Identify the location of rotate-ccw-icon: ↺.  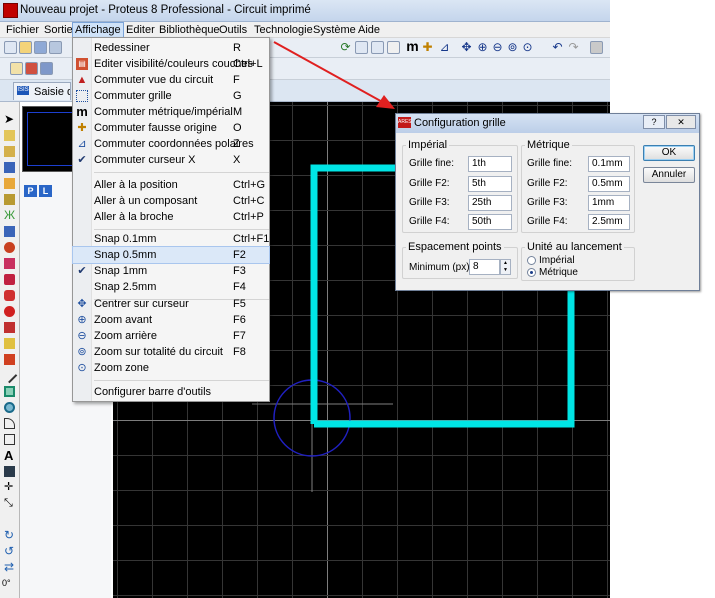
(9, 551).